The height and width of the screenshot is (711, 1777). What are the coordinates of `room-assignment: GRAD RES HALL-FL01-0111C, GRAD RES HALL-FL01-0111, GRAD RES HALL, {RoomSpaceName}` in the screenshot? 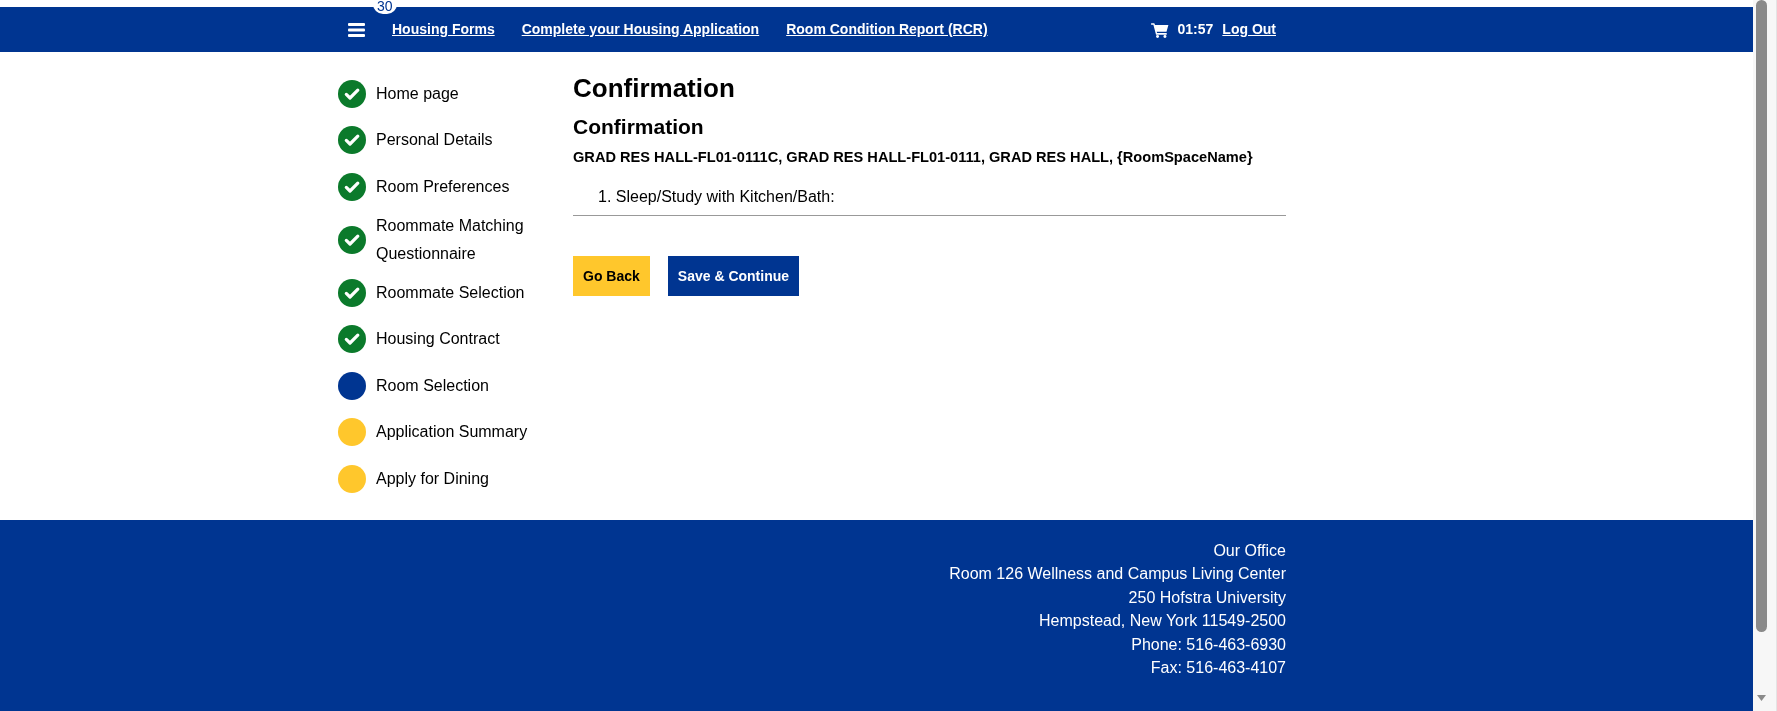 It's located at (913, 157).